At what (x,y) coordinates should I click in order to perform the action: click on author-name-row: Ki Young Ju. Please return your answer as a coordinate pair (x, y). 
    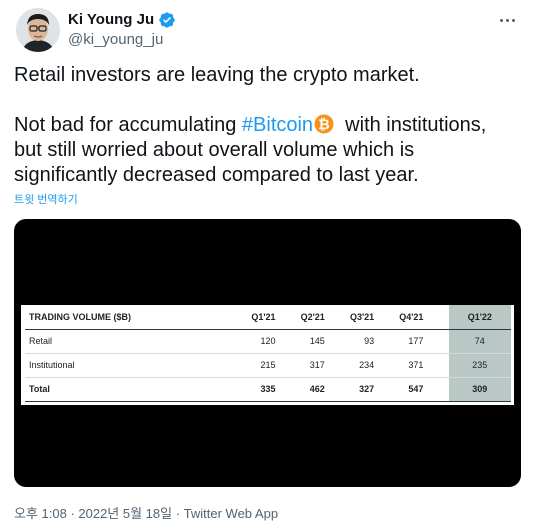
    Looking at the image, I should click on (122, 19).